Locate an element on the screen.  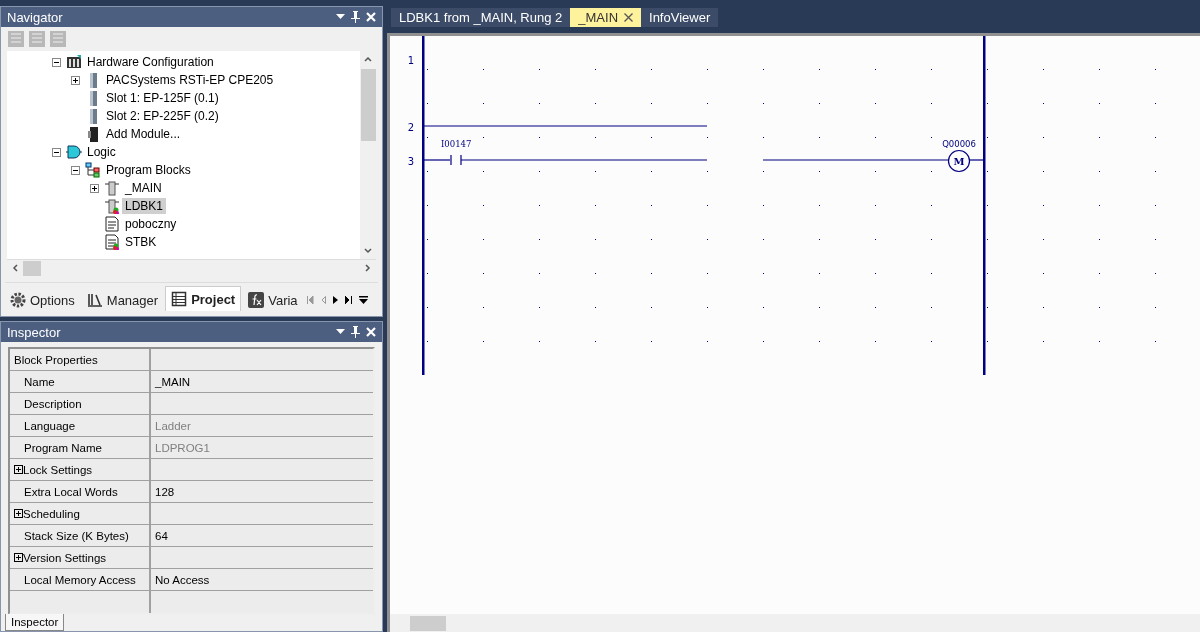
group-label-cell: Lock Settings is located at coordinates (80, 469).